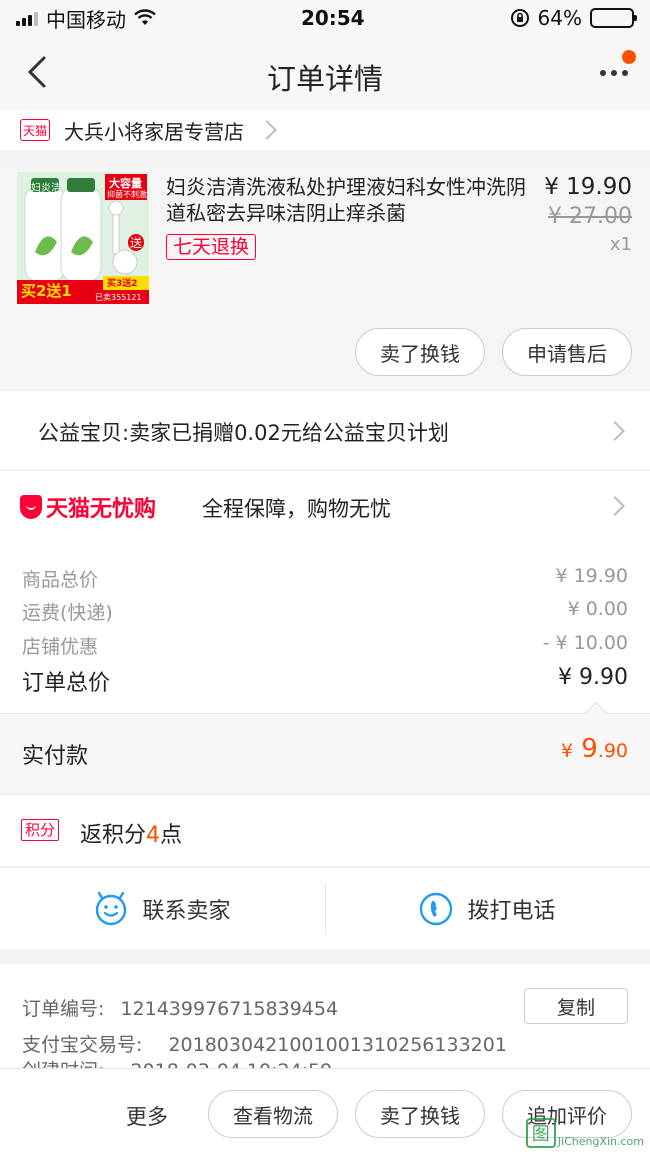 Image resolution: width=650 pixels, height=1156 pixels. I want to click on order-number-row: 订单编号: 121439976715839454, so click(180, 1007).